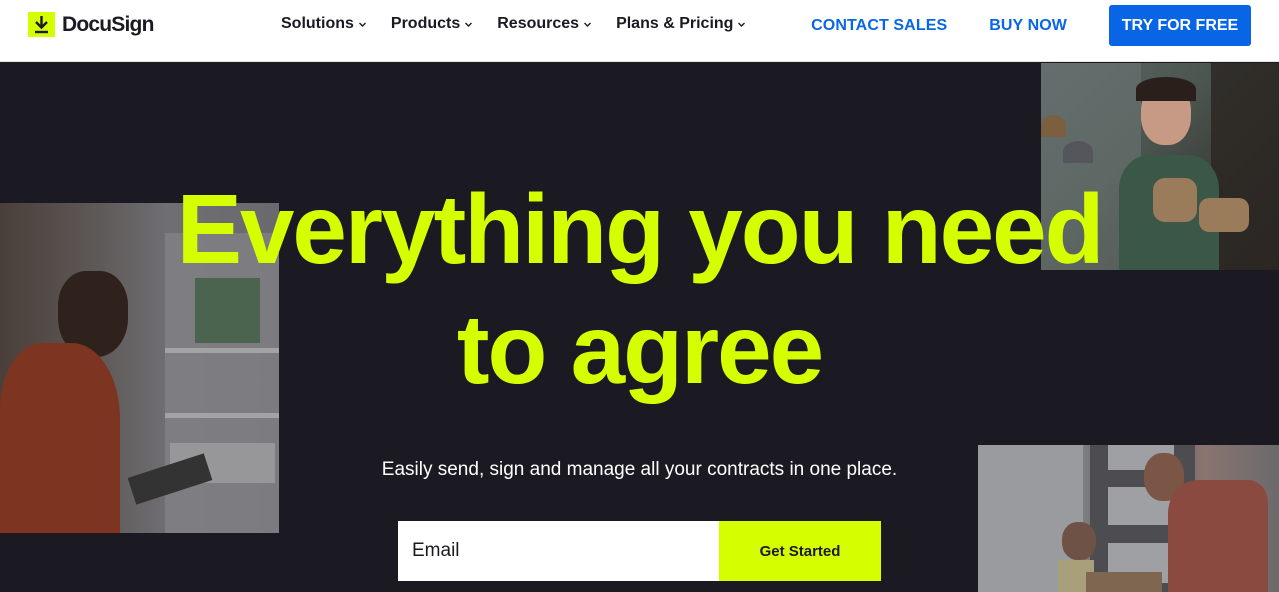  Describe the element at coordinates (675, 23) in the screenshot. I see `nav-label: Plans & Pricing` at that location.